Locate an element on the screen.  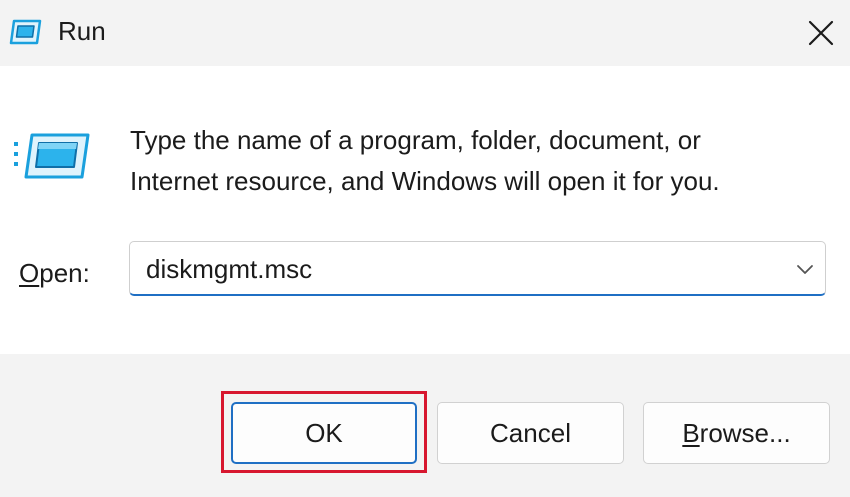
close-button is located at coordinates (821, 33).